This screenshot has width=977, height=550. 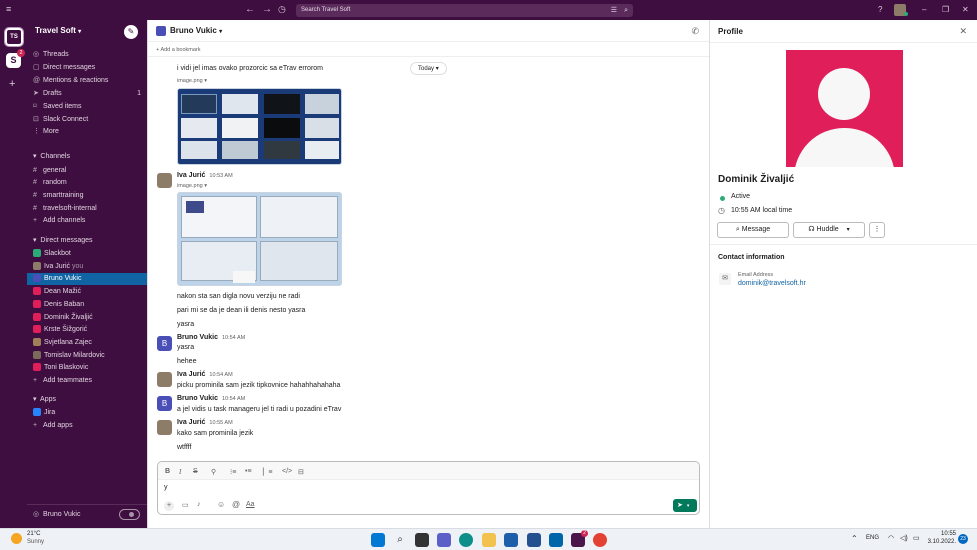 What do you see at coordinates (46, 132) in the screenshot?
I see `sidebar-item-more: ⋮ More` at bounding box center [46, 132].